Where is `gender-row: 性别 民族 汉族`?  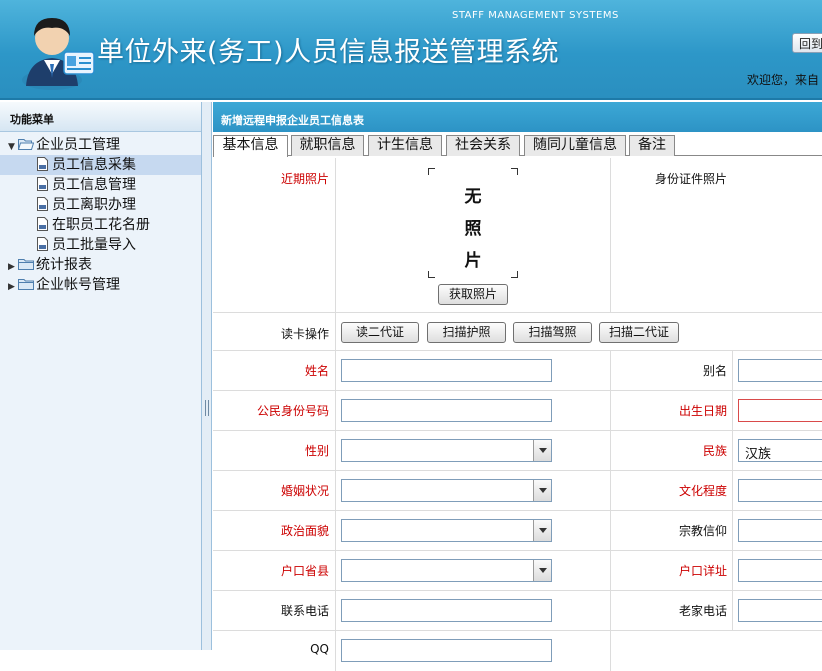 gender-row: 性别 民族 汉族 is located at coordinates (517, 451).